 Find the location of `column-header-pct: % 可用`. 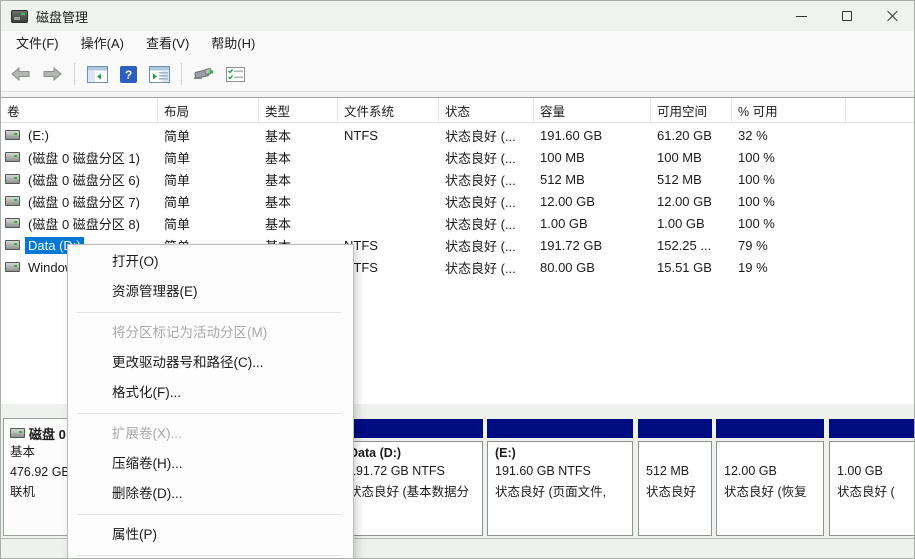

column-header-pct: % 可用 is located at coordinates (789, 110).